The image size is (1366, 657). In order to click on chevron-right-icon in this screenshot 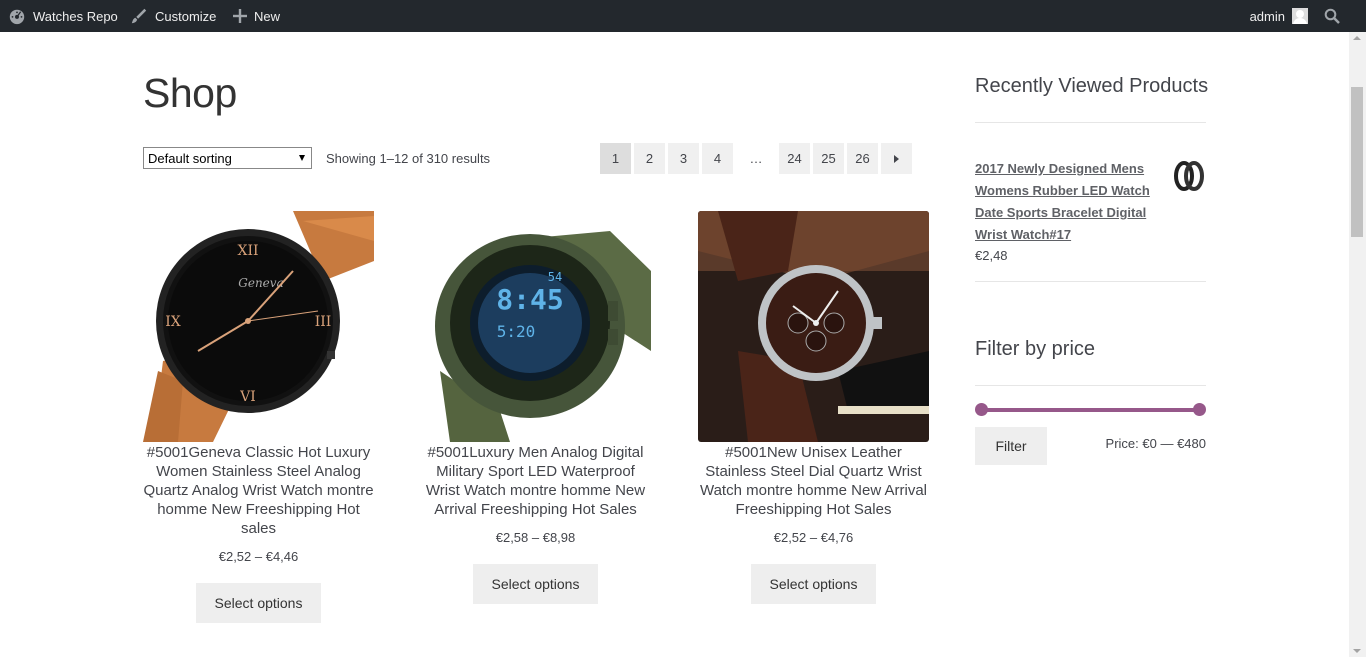, I will do `click(896, 158)`.